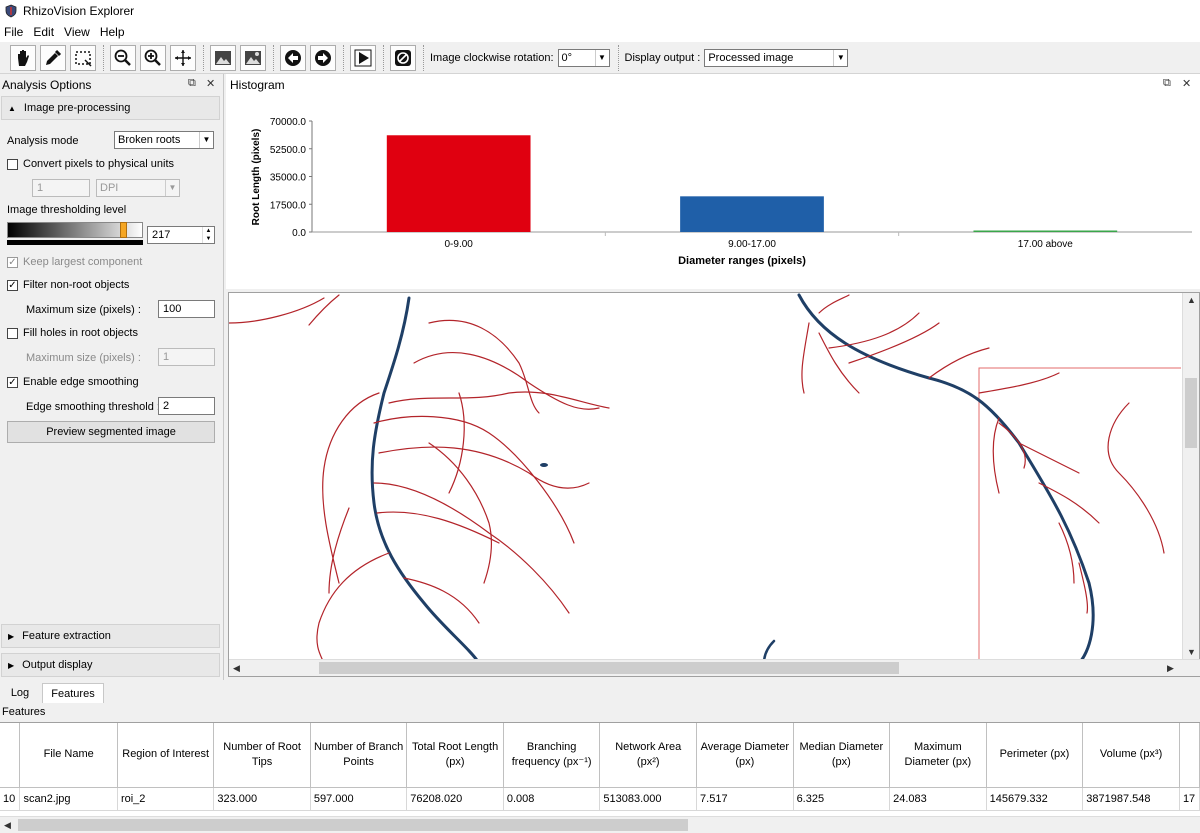 The image size is (1200, 833). I want to click on load-folder-button, so click(253, 57).